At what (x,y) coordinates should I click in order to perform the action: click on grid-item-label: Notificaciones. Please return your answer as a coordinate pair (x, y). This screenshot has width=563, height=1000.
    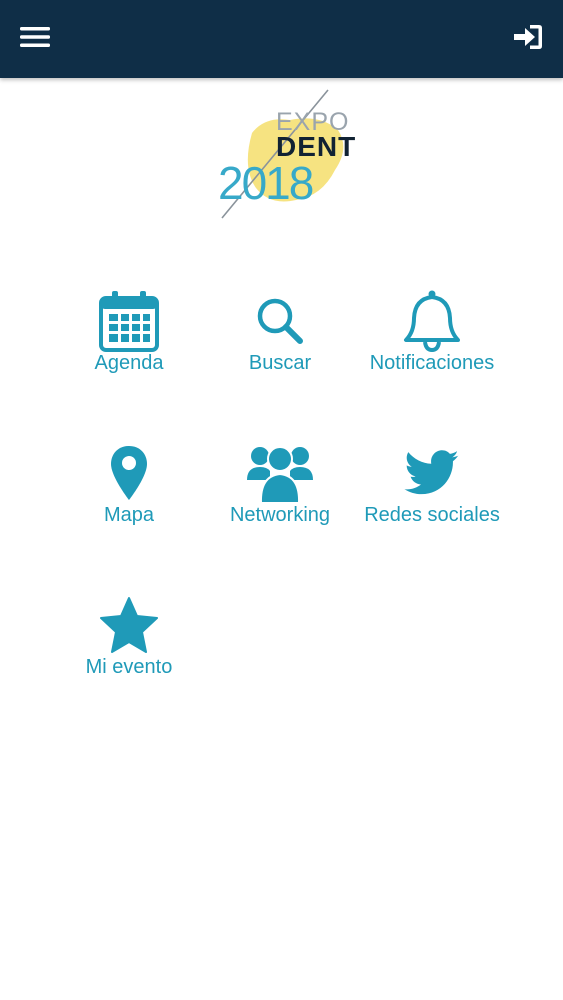
    Looking at the image, I should click on (432, 363).